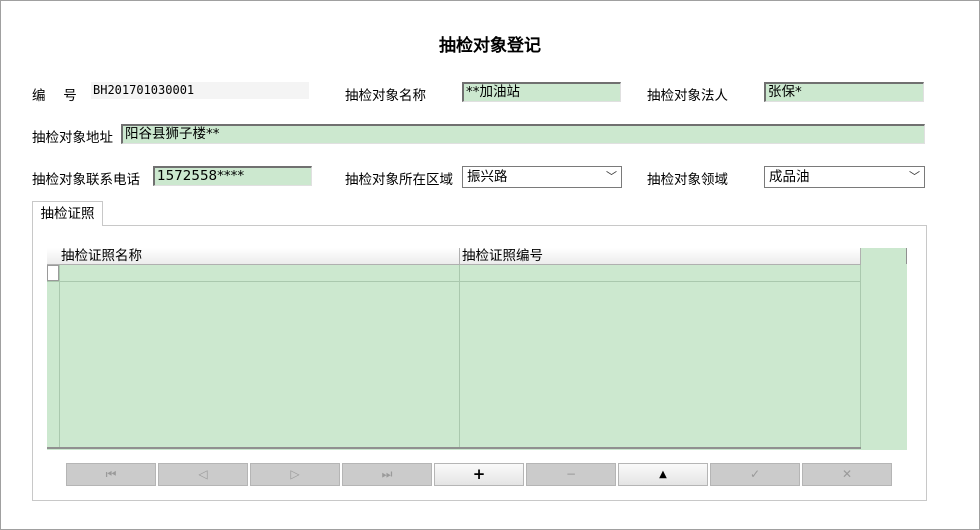  What do you see at coordinates (523, 134) in the screenshot?
I see `address-field: 阳谷县狮子楼**` at bounding box center [523, 134].